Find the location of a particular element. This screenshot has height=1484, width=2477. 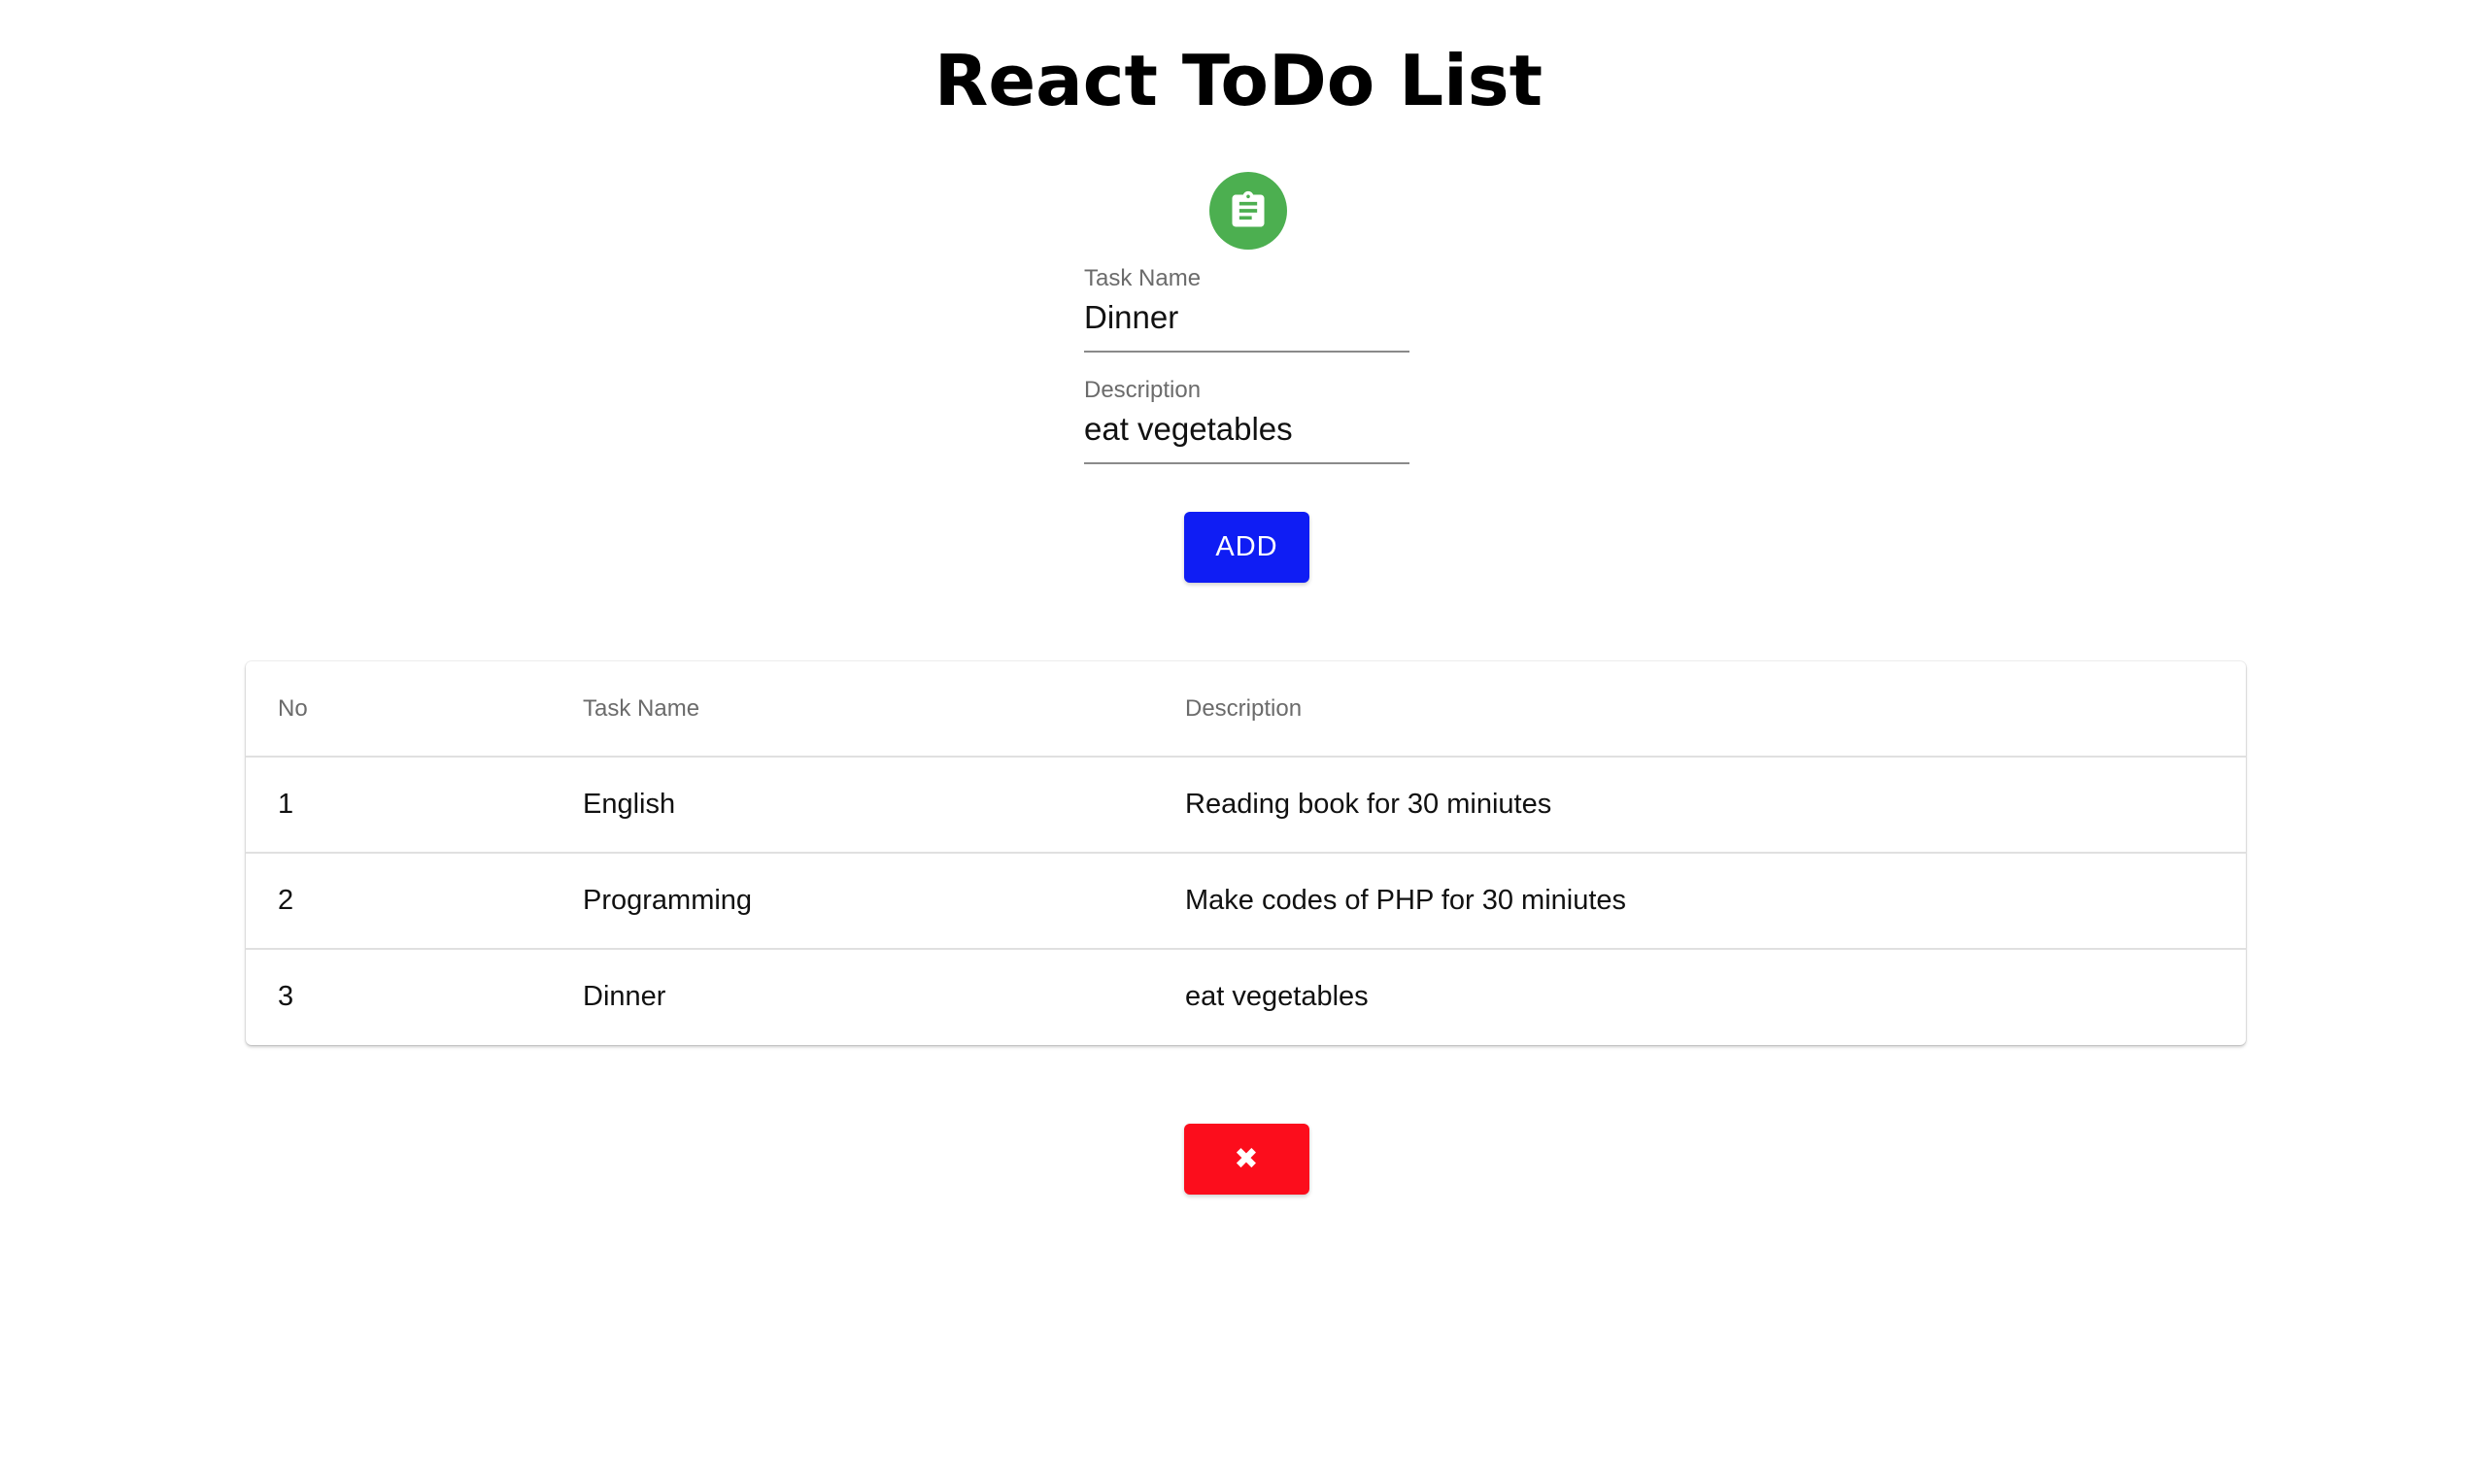

task-name-label: Task Name is located at coordinates (1143, 278).